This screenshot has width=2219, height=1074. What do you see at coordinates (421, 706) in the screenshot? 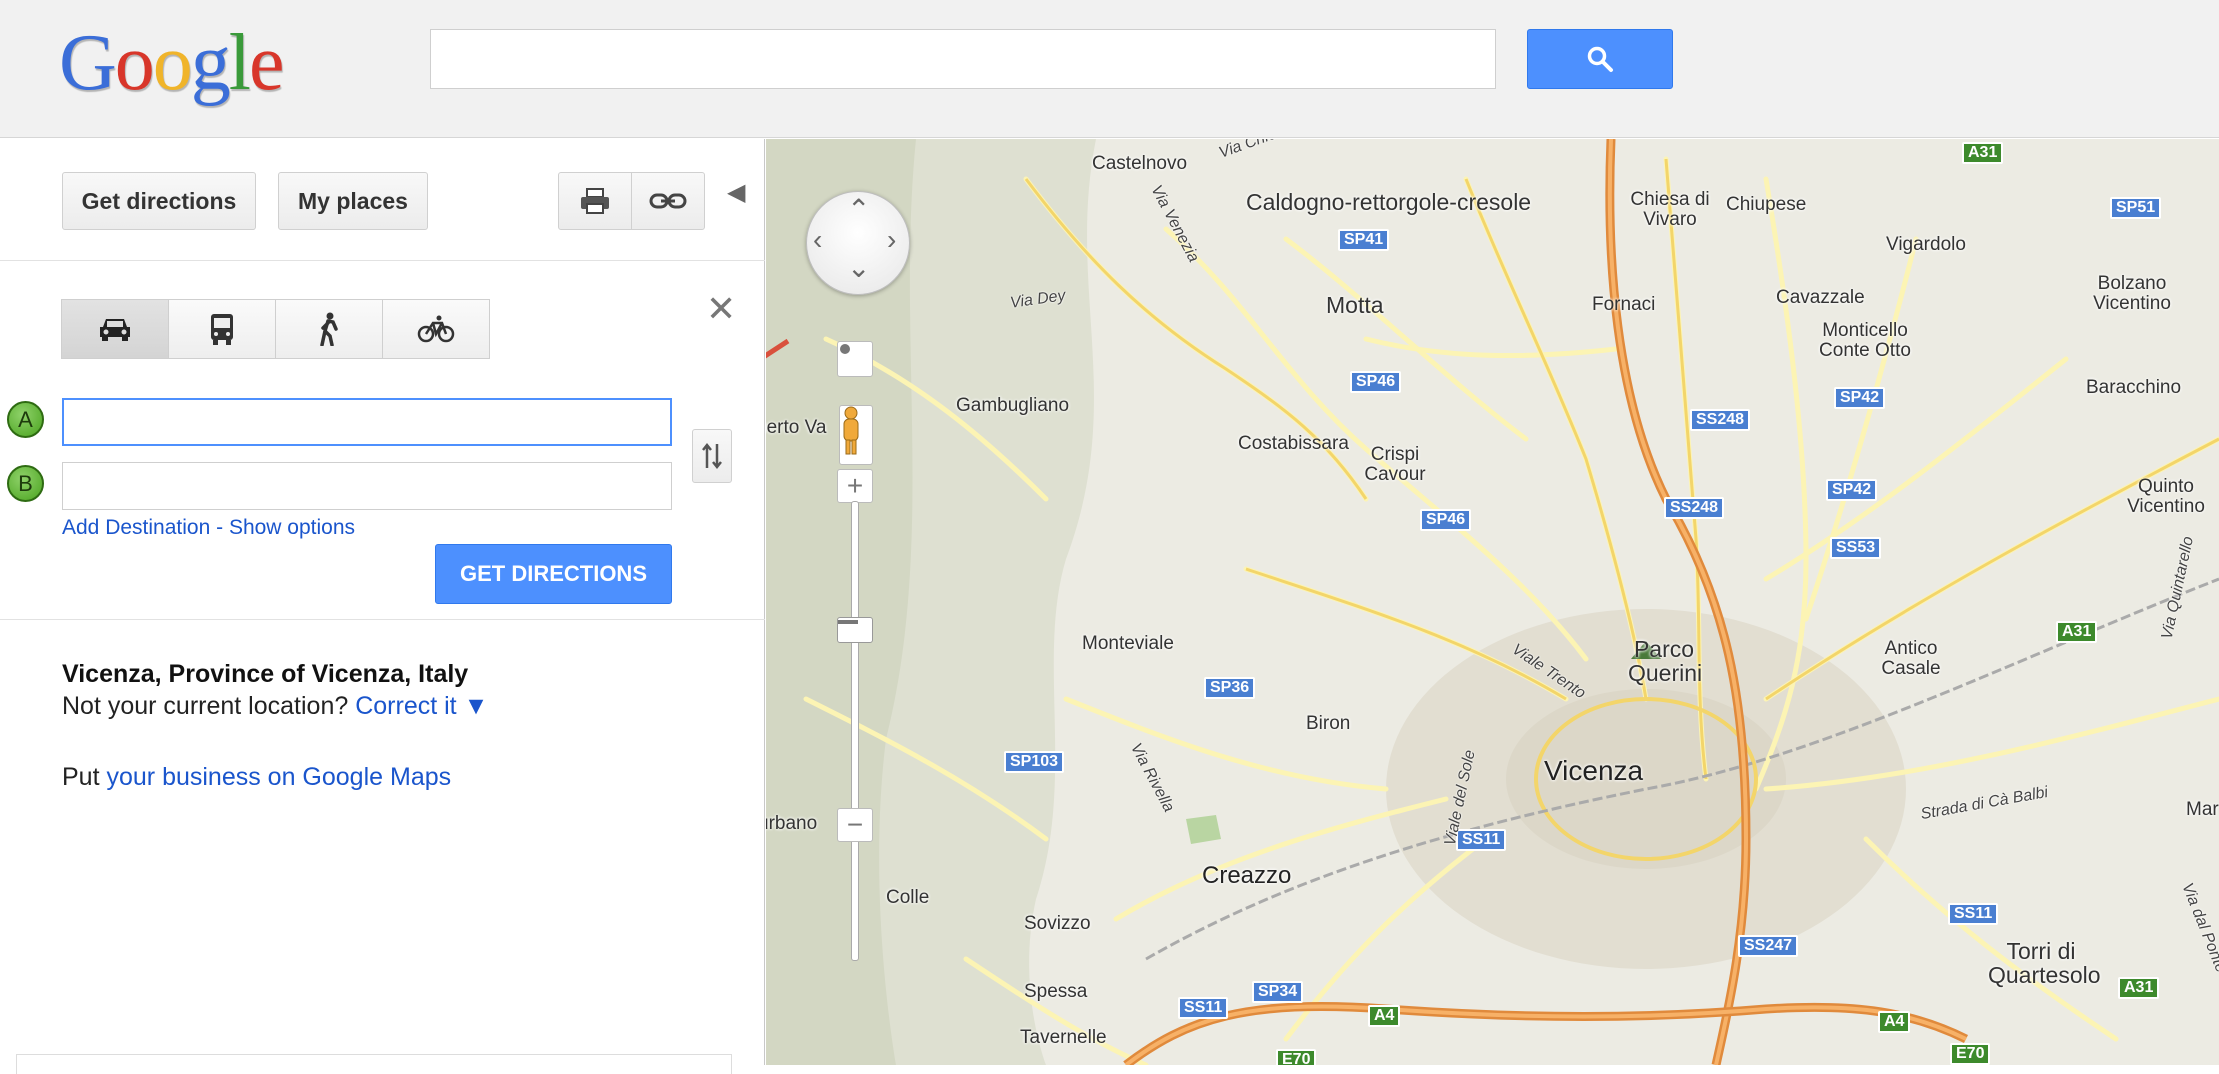
I see `correct-location-link: Correct it ▼` at bounding box center [421, 706].